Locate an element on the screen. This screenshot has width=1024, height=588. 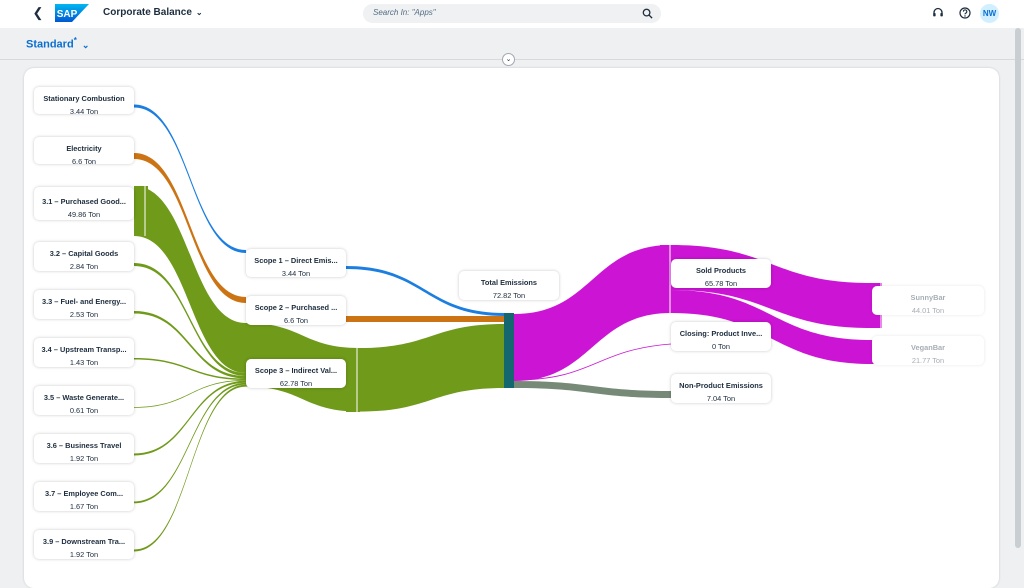
sankey-node-scope1: Scope 1 – Direct Emis... 3.44 Ton is located at coordinates (296, 263).